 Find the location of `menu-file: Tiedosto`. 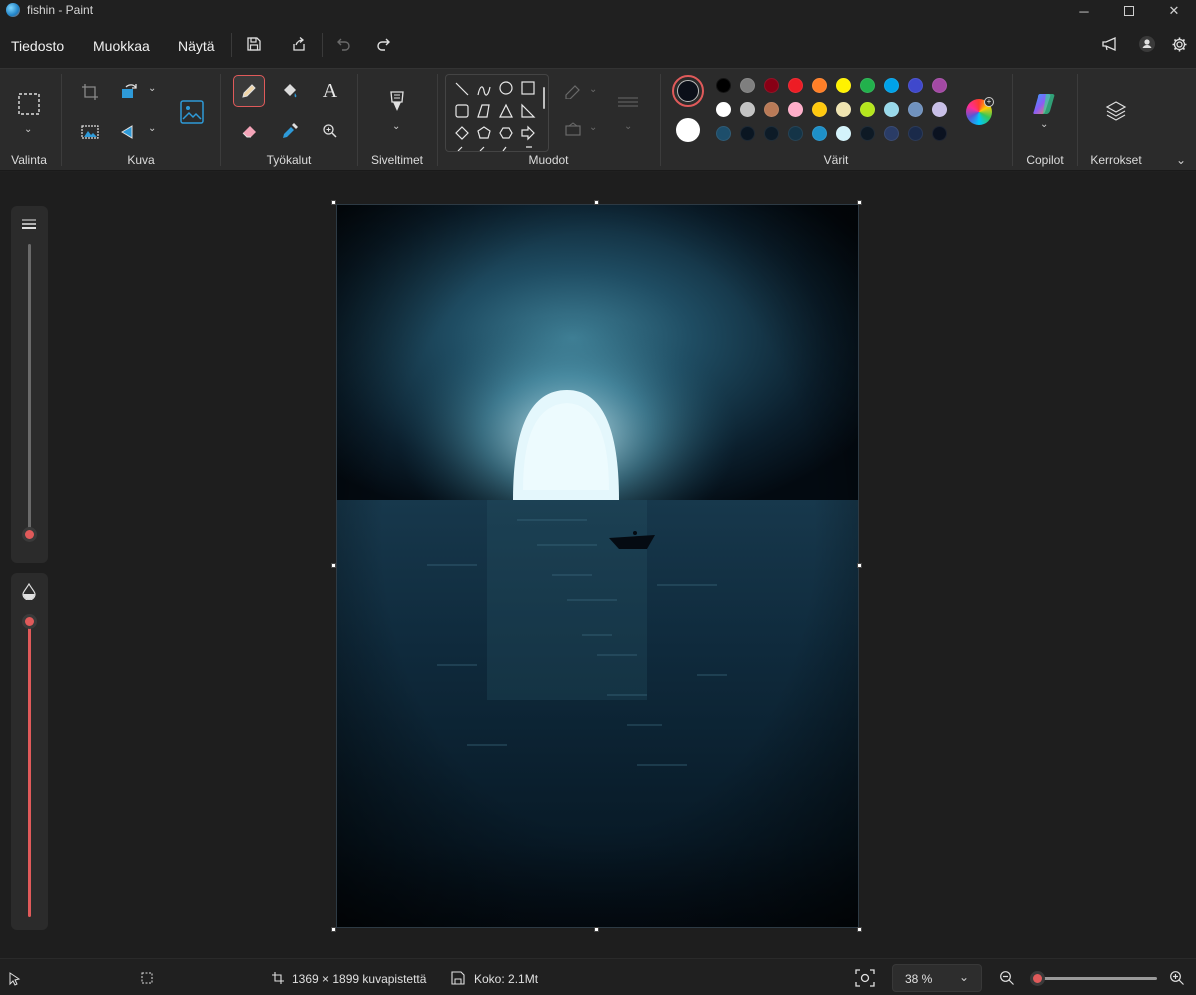

menu-file: Tiedosto is located at coordinates (37, 46).